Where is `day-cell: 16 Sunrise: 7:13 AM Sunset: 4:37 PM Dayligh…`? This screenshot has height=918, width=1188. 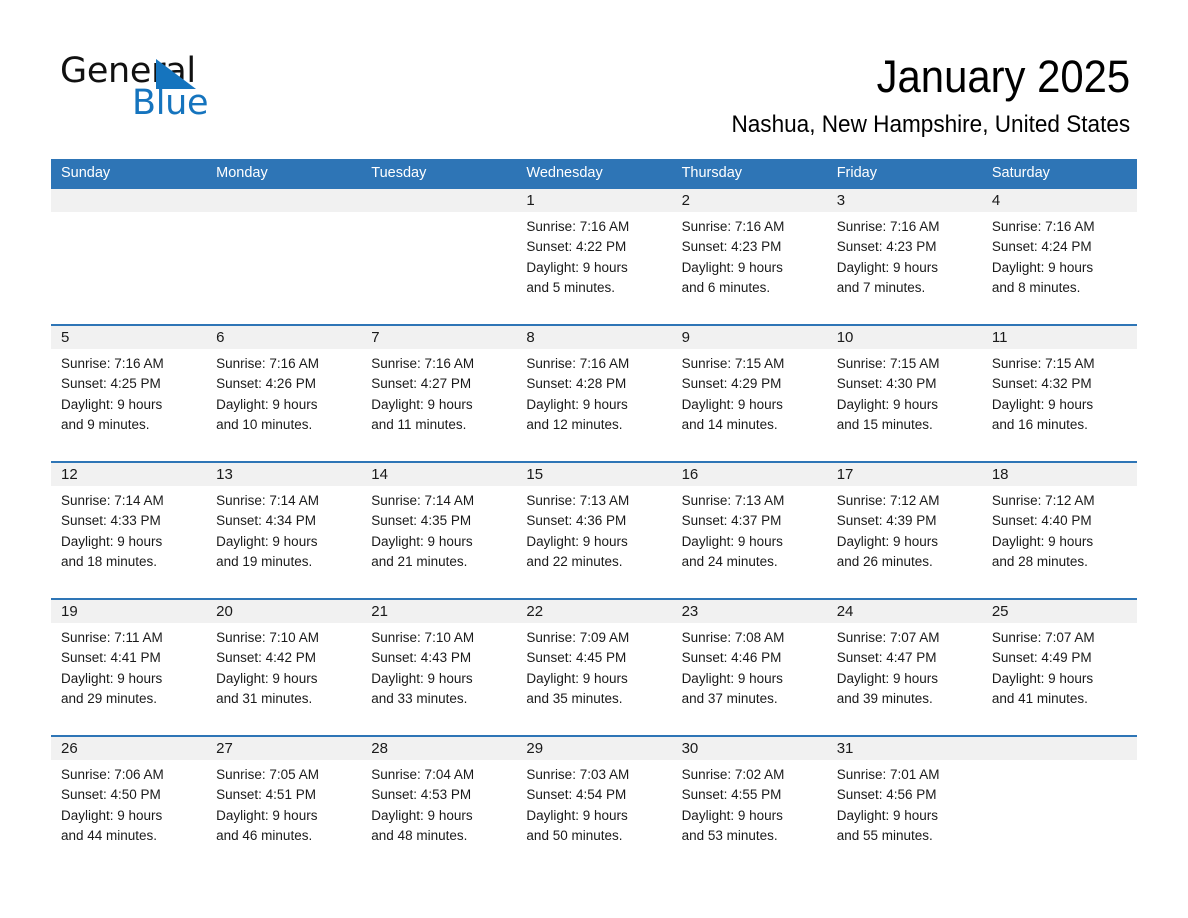
day-cell: 16 Sunrise: 7:13 AM Sunset: 4:37 PM Dayligh… is located at coordinates (749, 526).